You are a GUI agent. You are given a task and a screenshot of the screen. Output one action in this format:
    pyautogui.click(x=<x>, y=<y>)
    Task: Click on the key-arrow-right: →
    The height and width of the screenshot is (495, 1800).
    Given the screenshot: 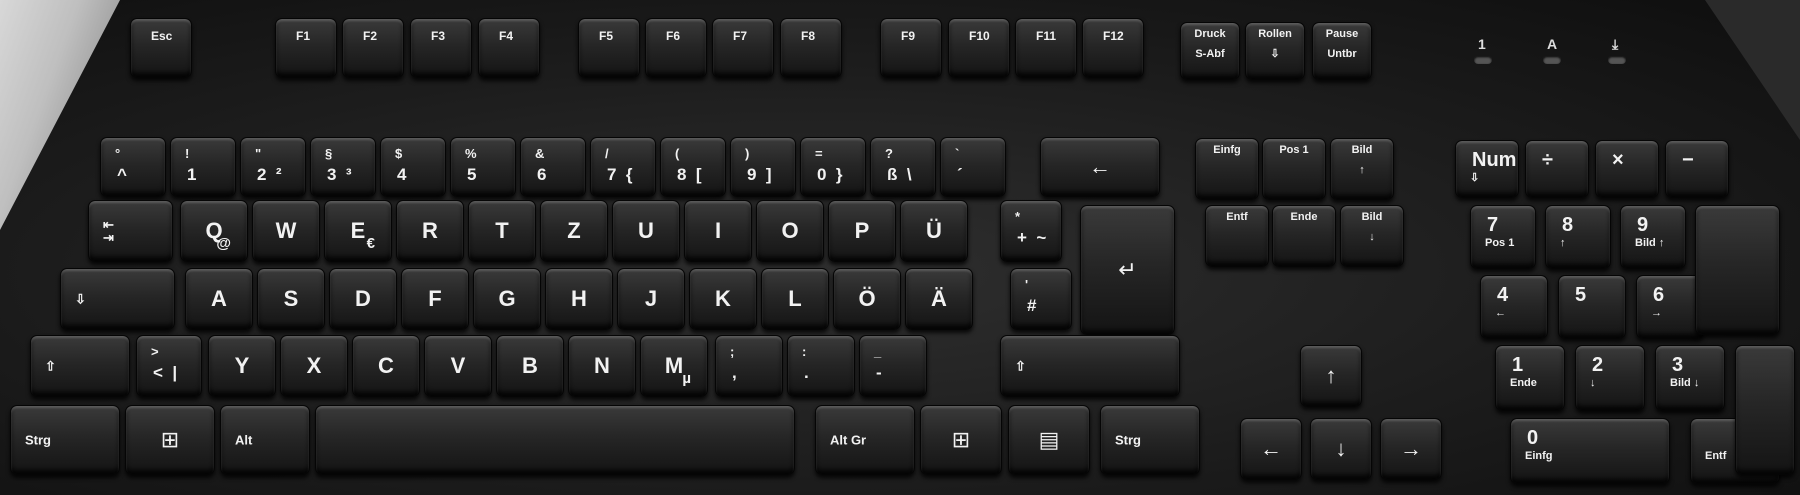 What is the action you would take?
    pyautogui.click(x=1411, y=449)
    